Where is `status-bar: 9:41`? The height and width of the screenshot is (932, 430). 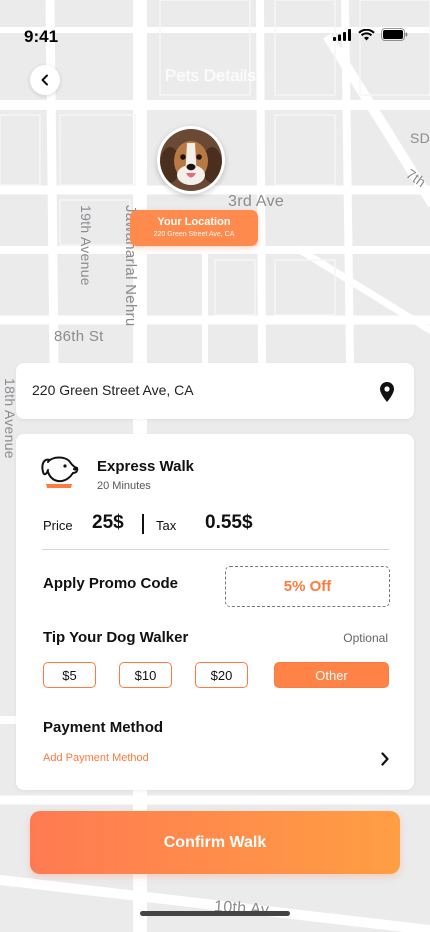 status-bar: 9:41 is located at coordinates (215, 30).